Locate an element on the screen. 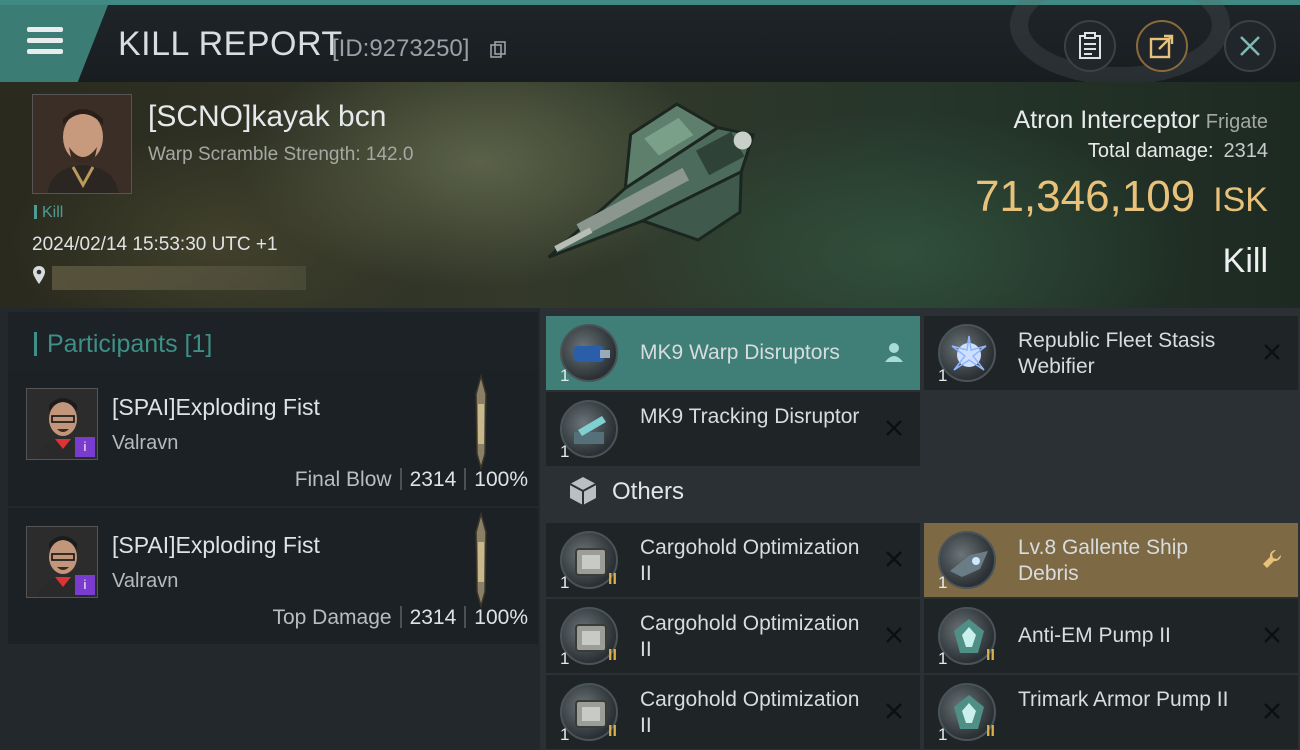 This screenshot has width=1300, height=750. item-trimark-armor-pump: 1 II Trimark Armor Pump II is located at coordinates (1111, 712).